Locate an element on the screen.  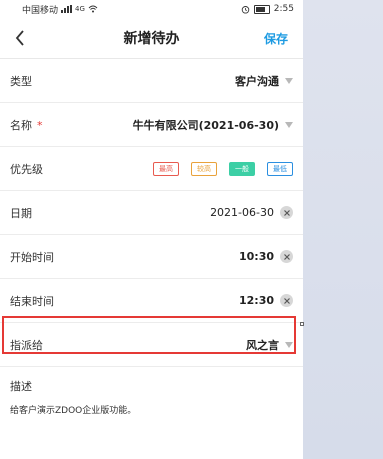
nav-header: 新增待办 保存 is located at coordinates (151, 38).